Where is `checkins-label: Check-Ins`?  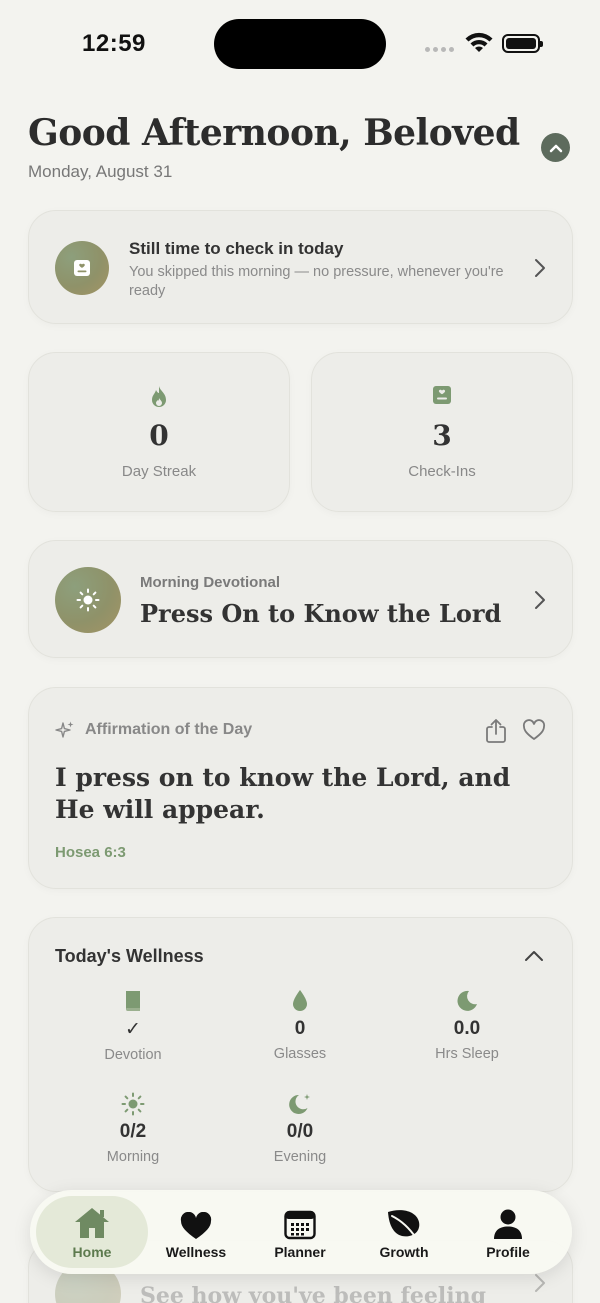 checkins-label: Check-Ins is located at coordinates (442, 471).